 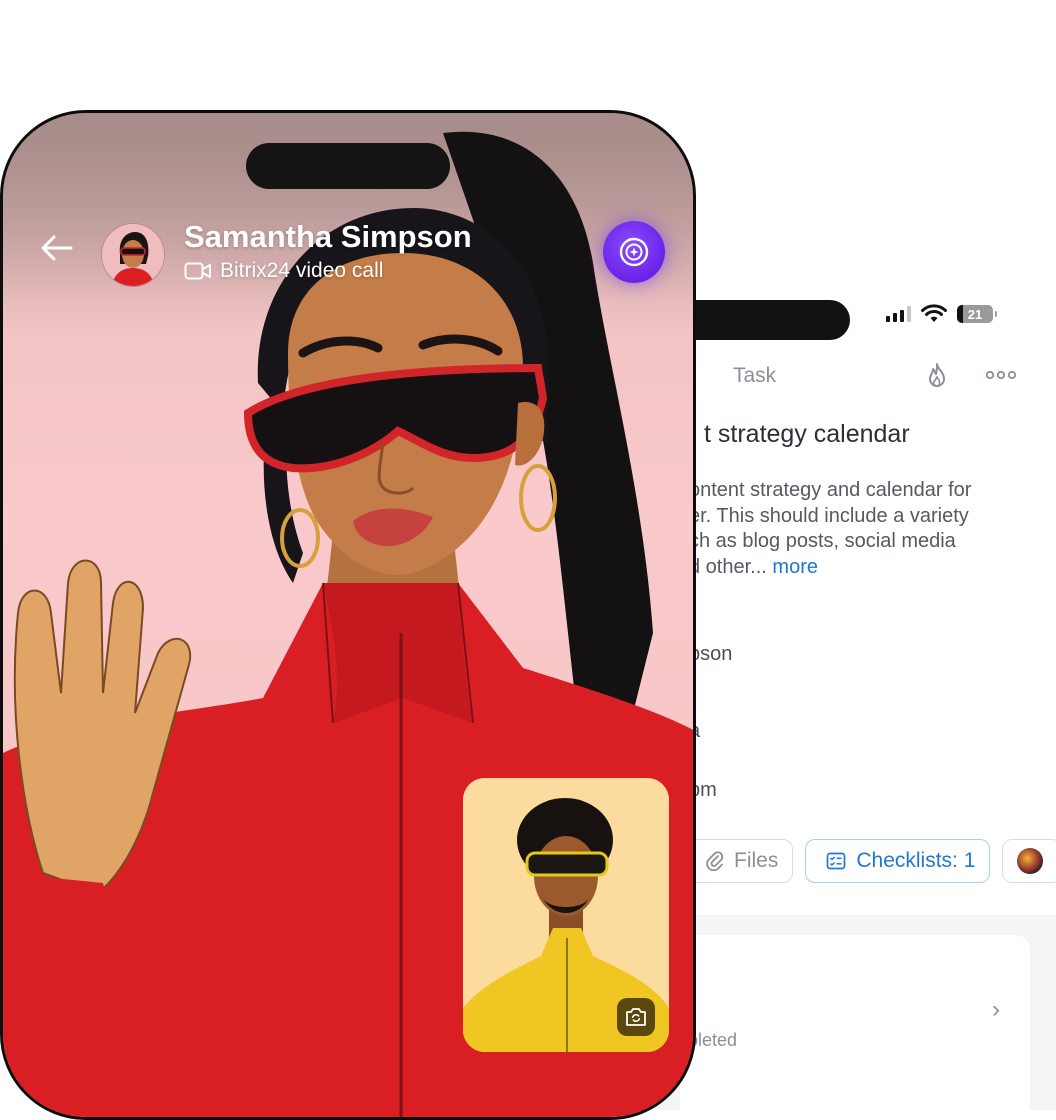 What do you see at coordinates (898, 314) in the screenshot?
I see `signal-icon` at bounding box center [898, 314].